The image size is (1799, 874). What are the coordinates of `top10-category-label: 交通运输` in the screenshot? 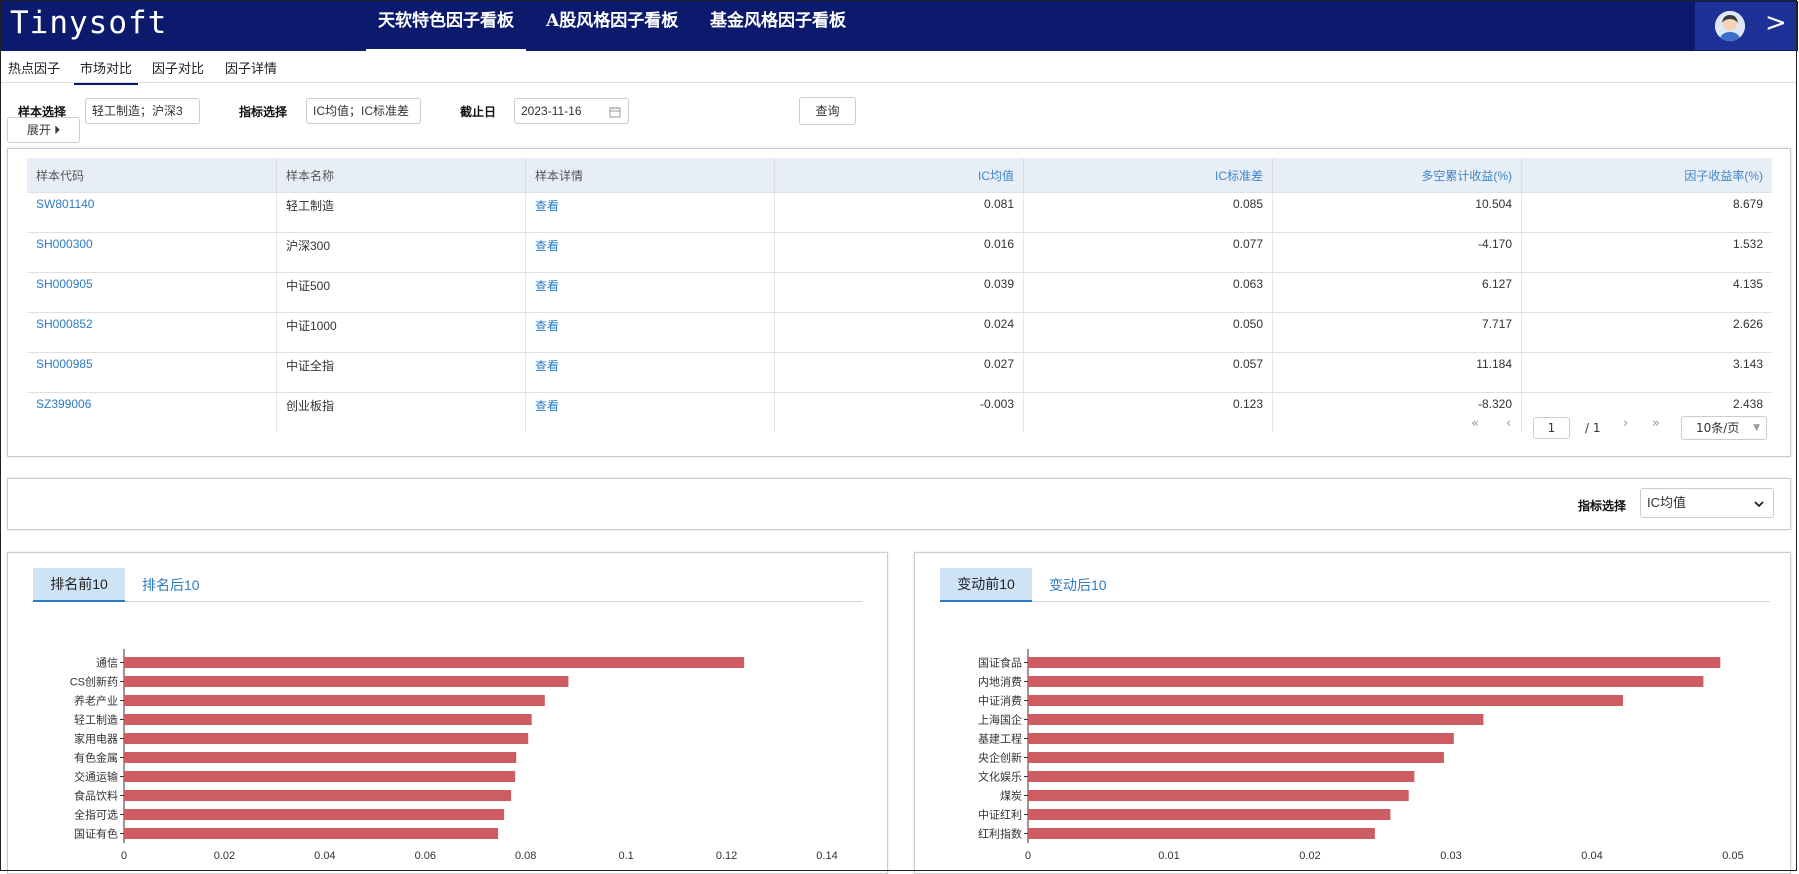 It's located at (96, 777).